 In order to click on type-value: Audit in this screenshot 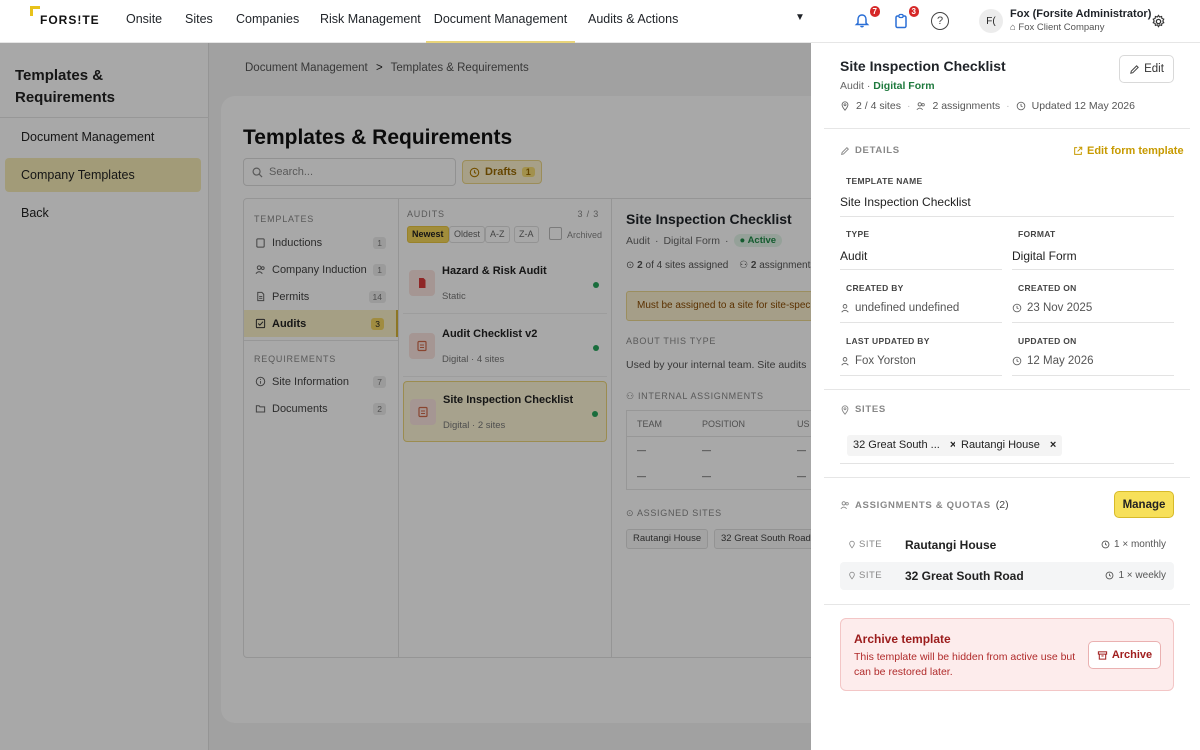, I will do `click(854, 256)`.